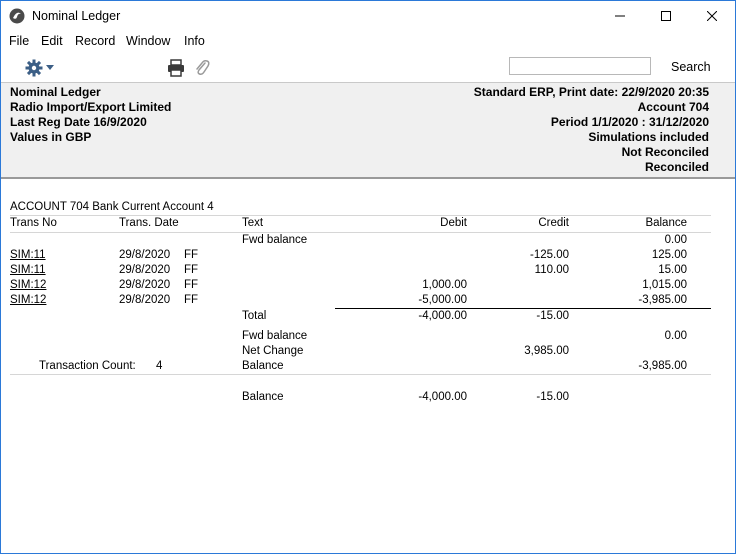 Image resolution: width=736 pixels, height=554 pixels. Describe the element at coordinates (665, 152) in the screenshot. I see `not-reconciled-note: Not Reconciled` at that location.